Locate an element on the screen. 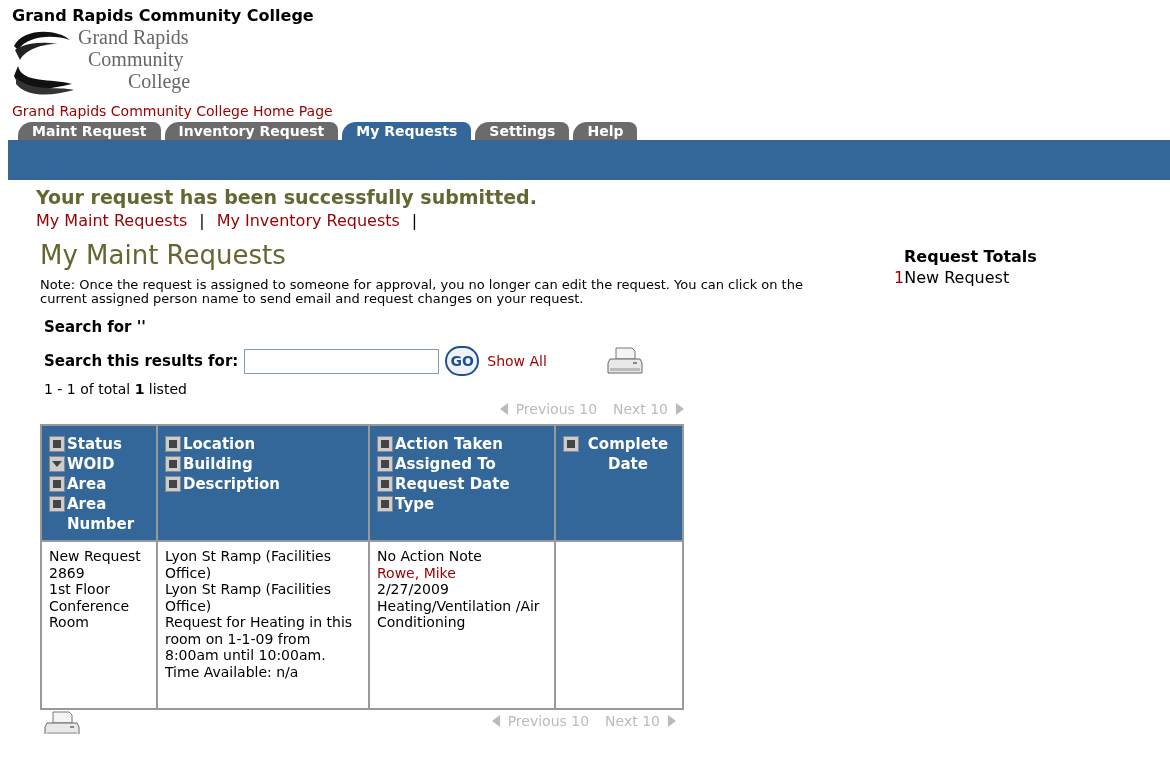 The width and height of the screenshot is (1170, 775). cell-text: Heating/Ventilation /Air Conditioning is located at coordinates (459, 614).